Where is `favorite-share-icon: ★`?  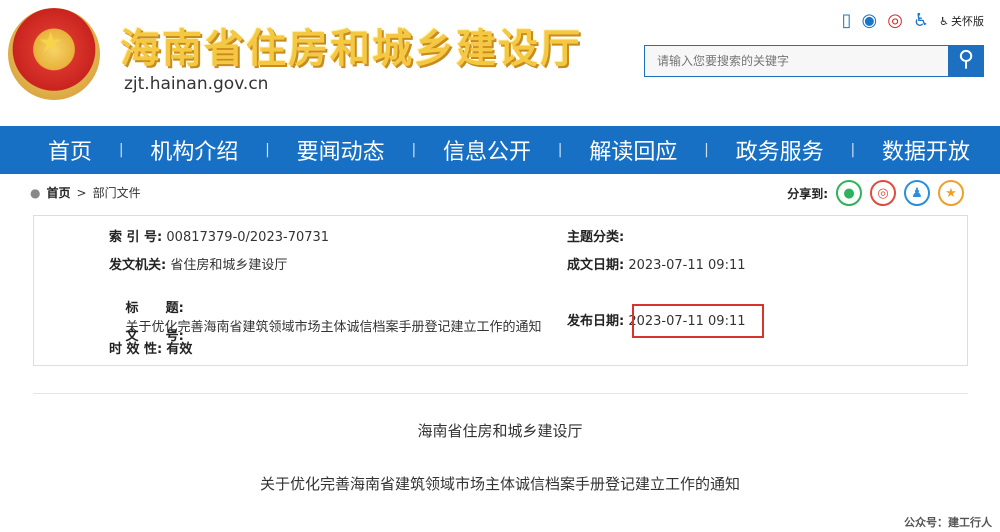
favorite-share-icon: ★ is located at coordinates (951, 193).